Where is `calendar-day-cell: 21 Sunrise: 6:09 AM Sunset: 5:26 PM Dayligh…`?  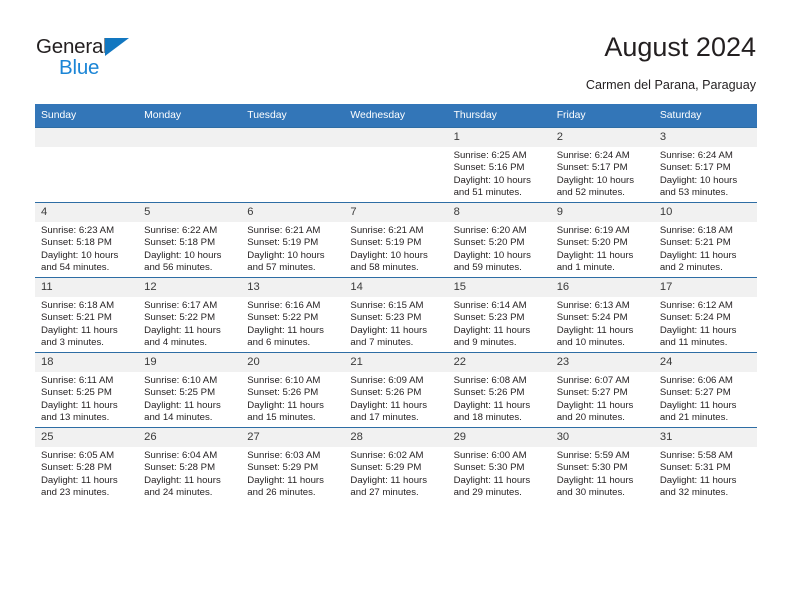
calendar-day-cell: 21 Sunrise: 6:09 AM Sunset: 5:26 PM Dayligh… is located at coordinates (396, 390).